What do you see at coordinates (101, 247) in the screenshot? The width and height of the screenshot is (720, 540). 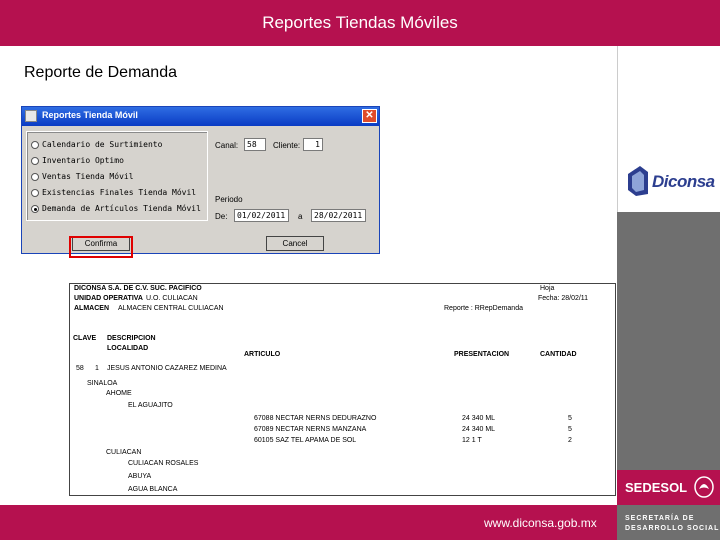 I see `confirma-highlight-box` at bounding box center [101, 247].